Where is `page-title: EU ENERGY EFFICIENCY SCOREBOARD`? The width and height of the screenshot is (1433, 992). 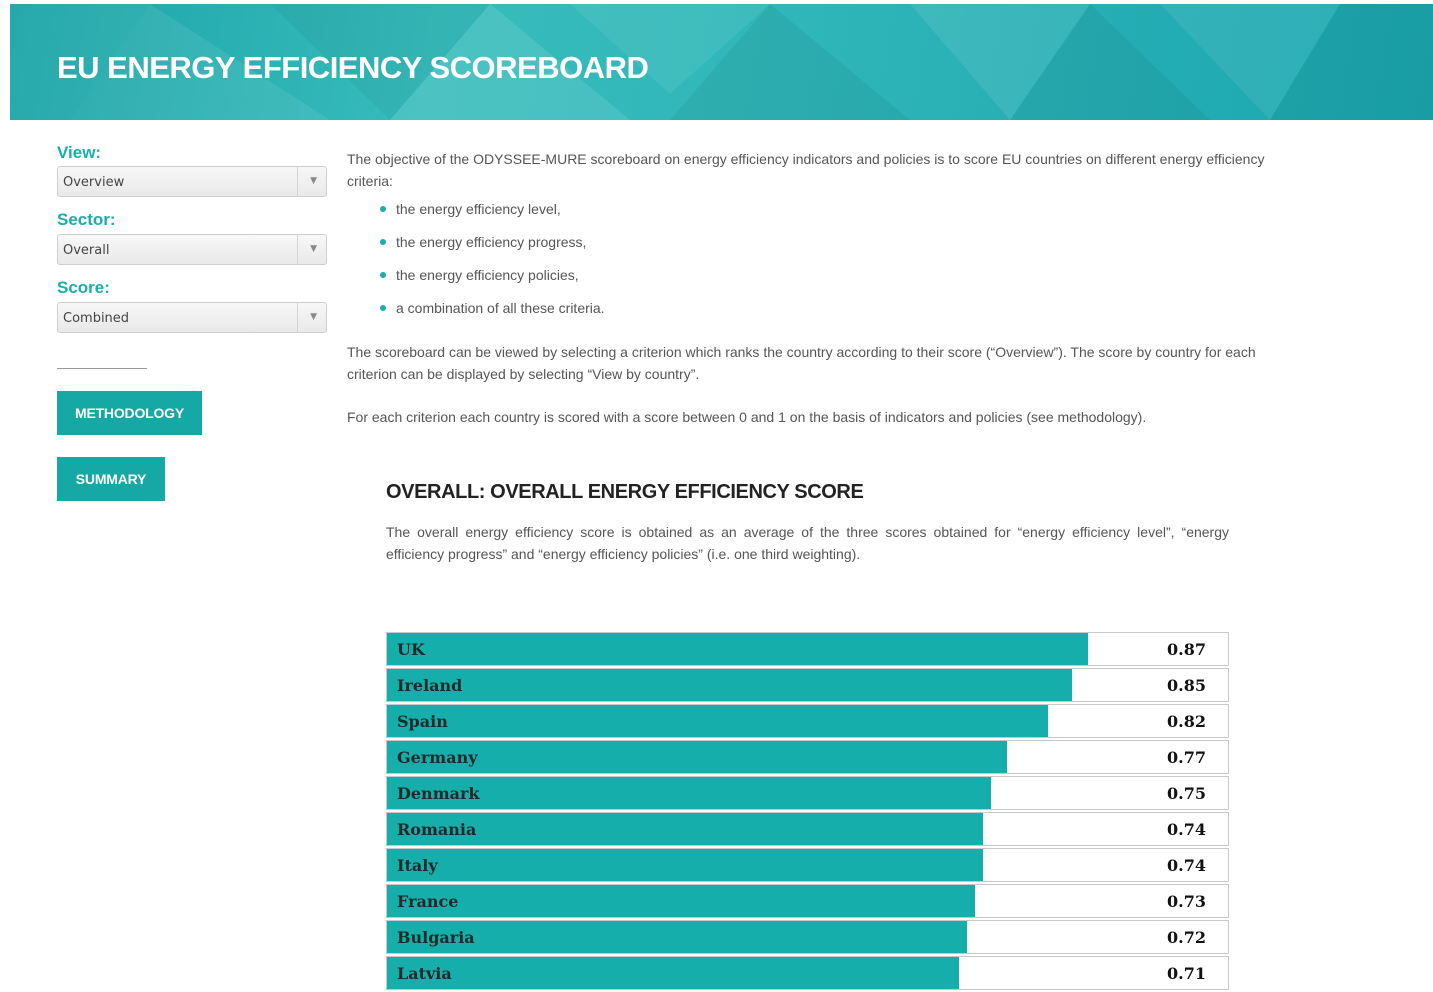 page-title: EU ENERGY EFFICIENCY SCOREBOARD is located at coordinates (353, 67).